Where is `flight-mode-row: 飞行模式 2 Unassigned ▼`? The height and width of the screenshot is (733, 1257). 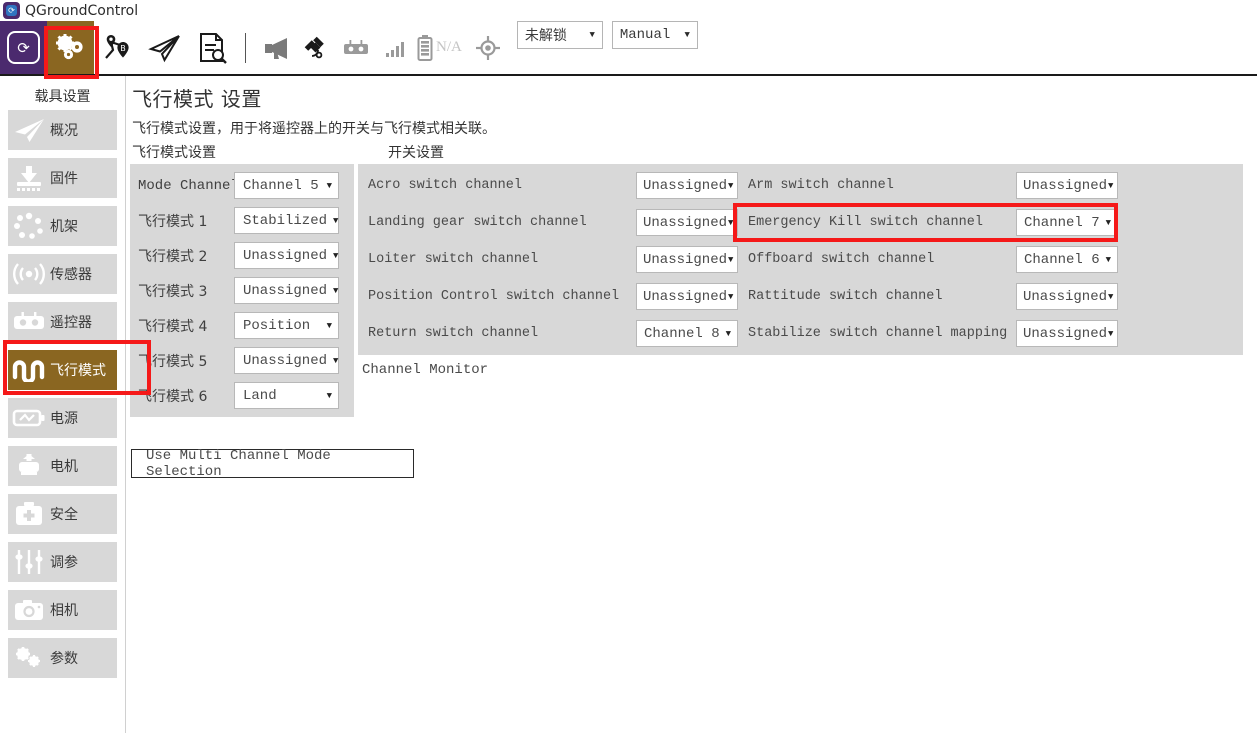
flight-mode-row: 飞行模式 2 Unassigned ▼ is located at coordinates (242, 255).